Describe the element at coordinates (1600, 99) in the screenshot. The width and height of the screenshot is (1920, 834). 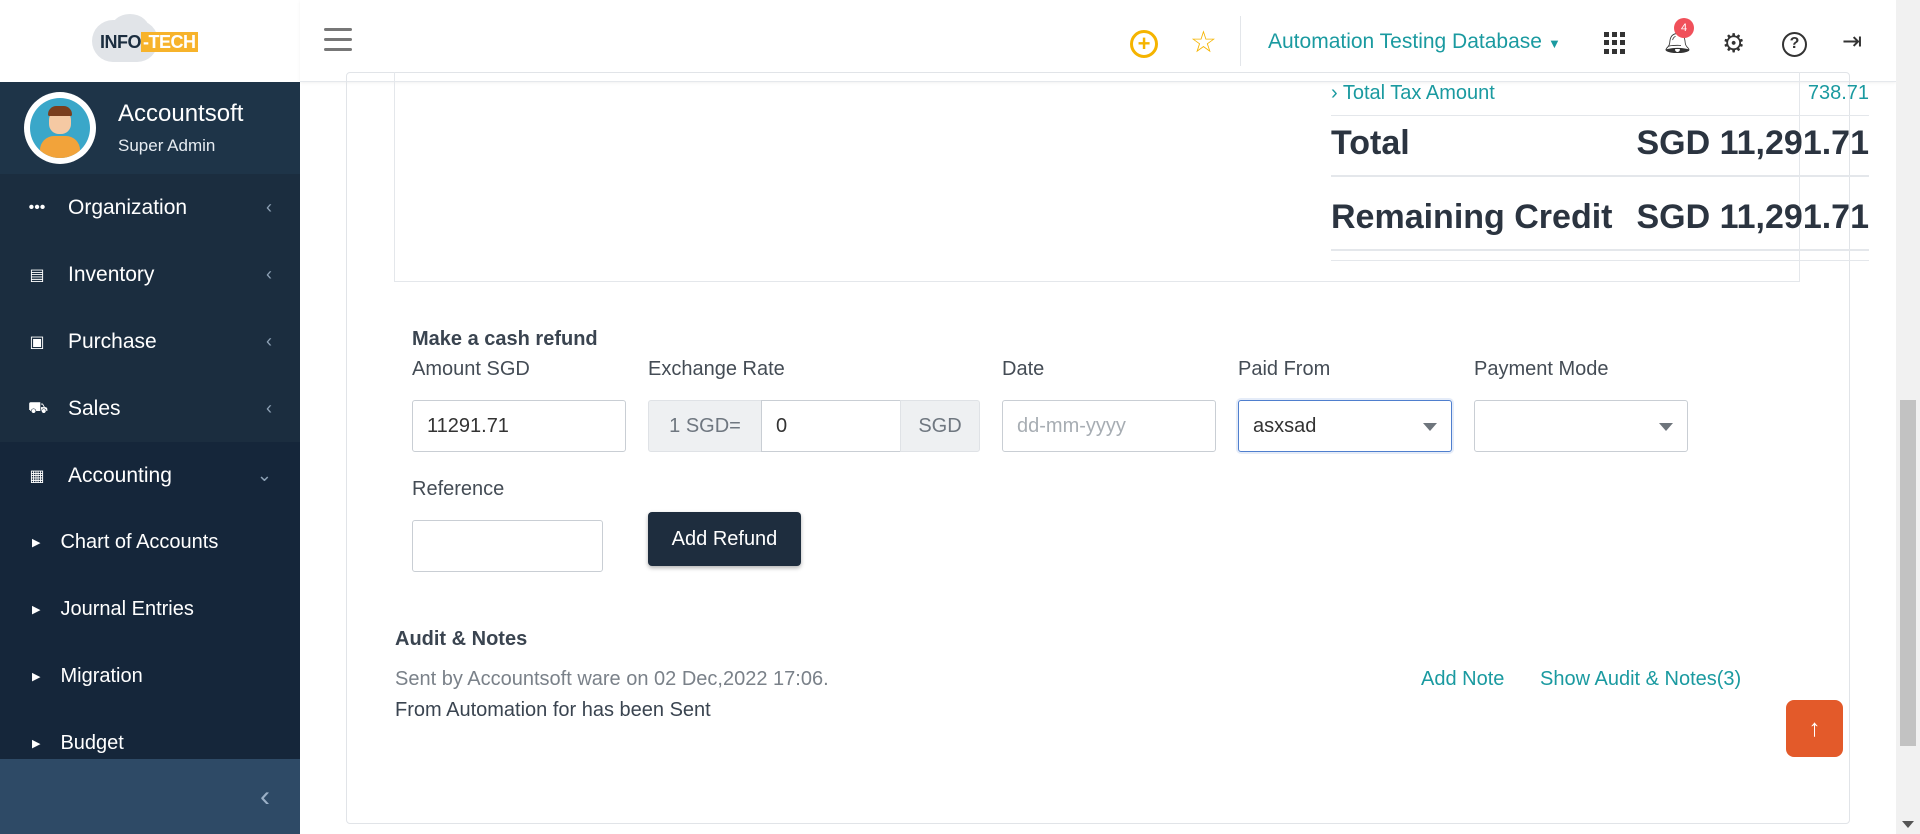
I see `total-tax-row: › Total Tax Amount 738.71` at that location.